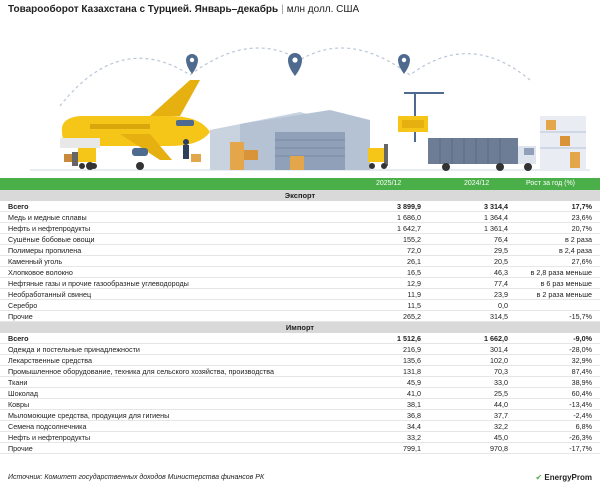 The height and width of the screenshot is (486, 600). Describe the element at coordinates (501, 250) in the screenshot. I see `value-2024: 29,5` at that location.